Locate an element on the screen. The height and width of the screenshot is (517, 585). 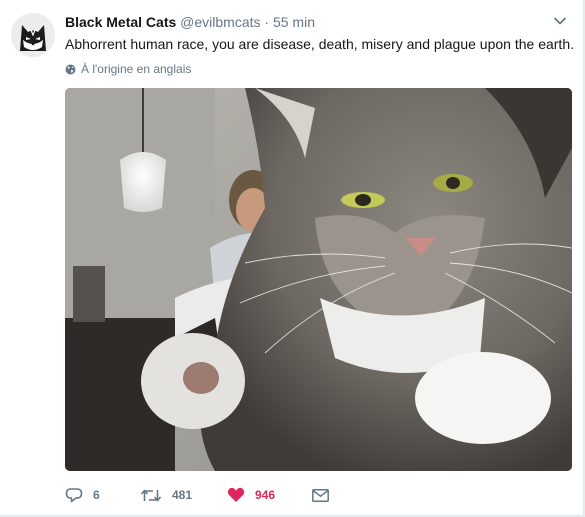
retweet-count: 481 is located at coordinates (182, 495).